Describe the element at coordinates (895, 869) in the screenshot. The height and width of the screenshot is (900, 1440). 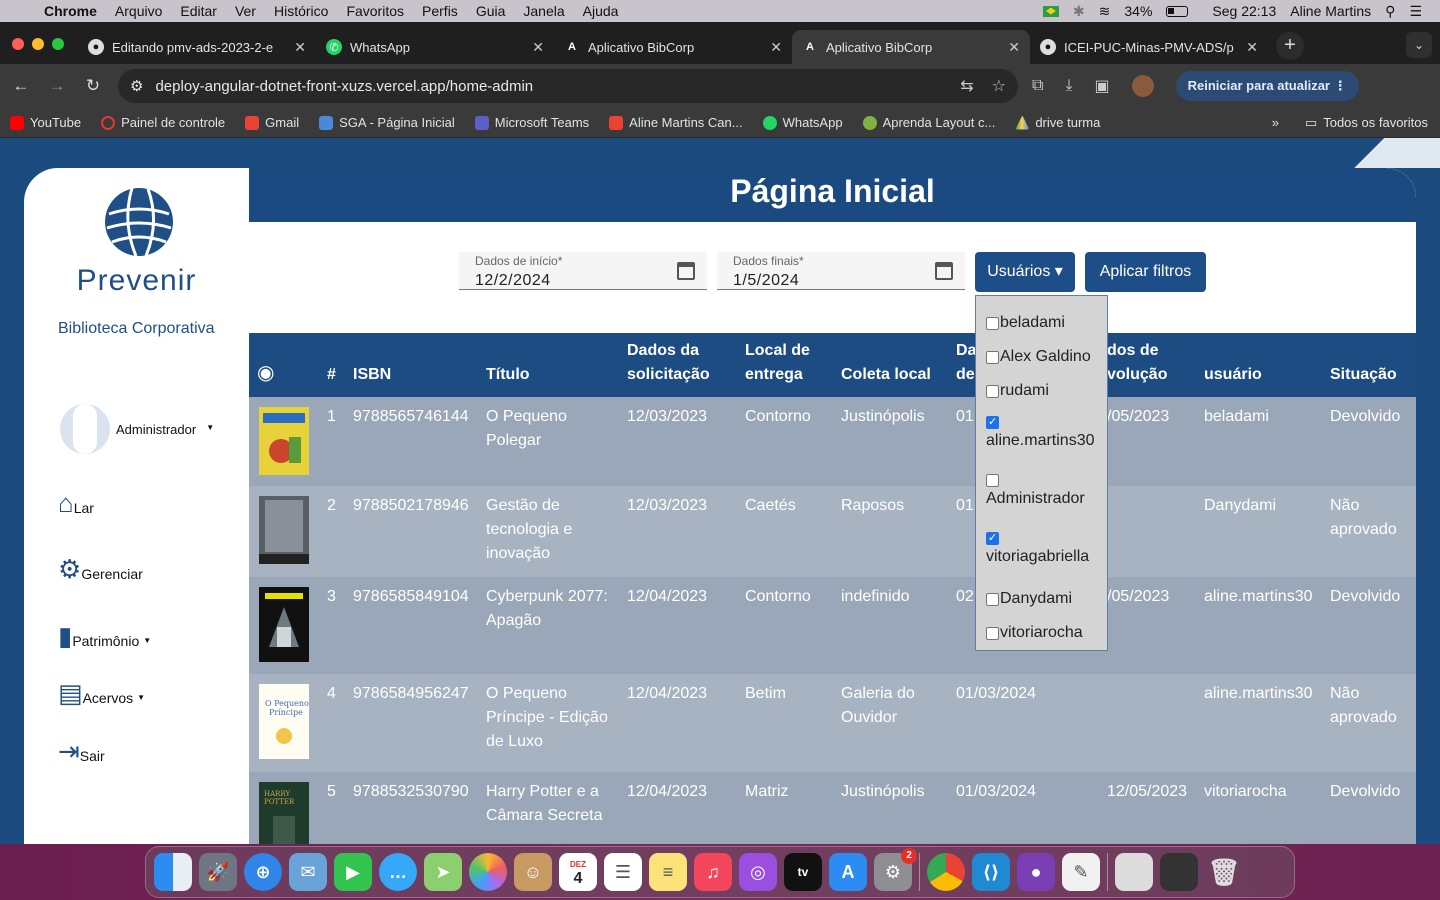
I see `system-settings-icon: ⚙ 2` at that location.